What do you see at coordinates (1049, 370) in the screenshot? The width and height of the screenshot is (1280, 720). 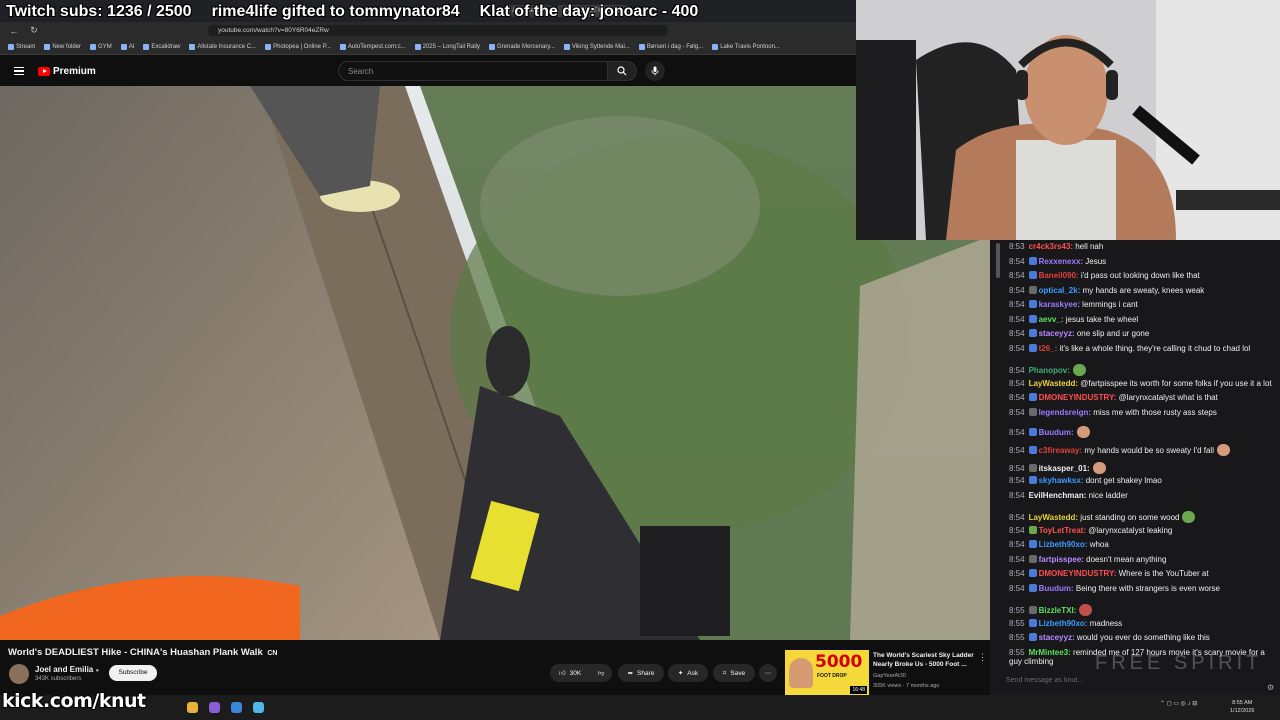 I see `chat-username: Phanopov:` at bounding box center [1049, 370].